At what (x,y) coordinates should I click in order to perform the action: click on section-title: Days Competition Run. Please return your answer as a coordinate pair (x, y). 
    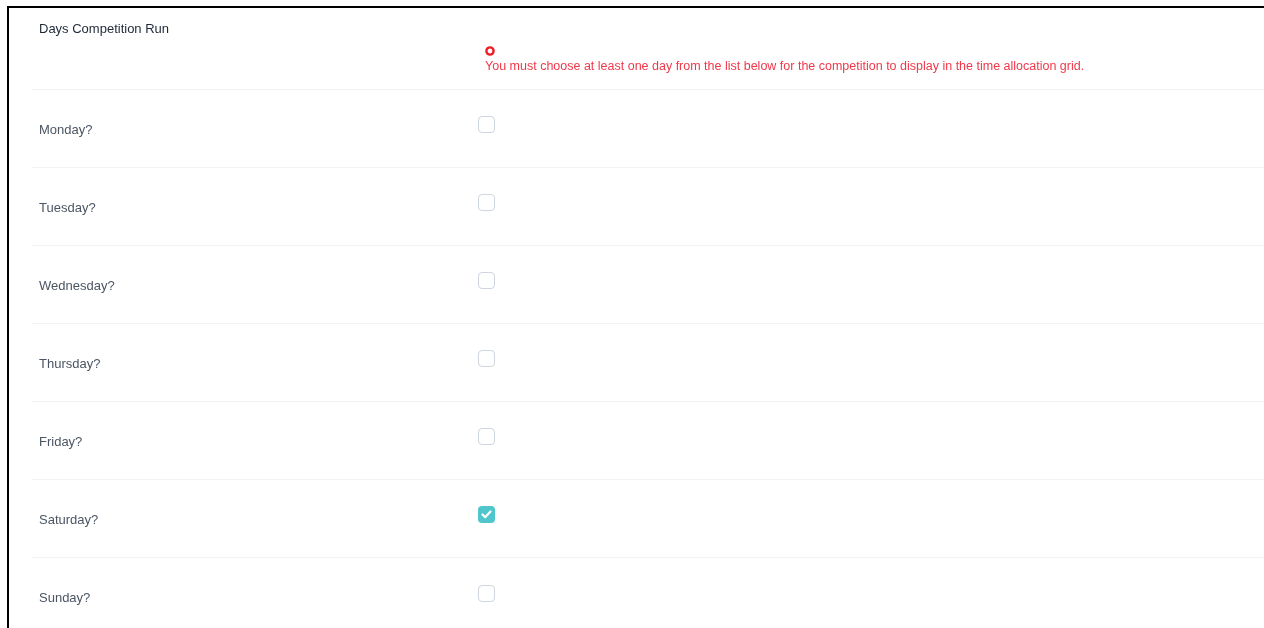
    Looking at the image, I should click on (104, 29).